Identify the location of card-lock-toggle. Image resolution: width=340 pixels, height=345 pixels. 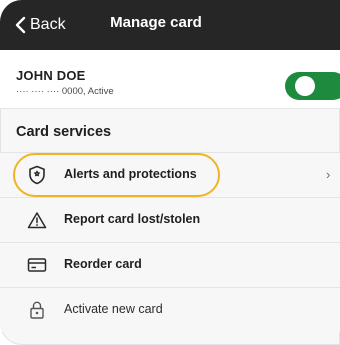
(312, 86).